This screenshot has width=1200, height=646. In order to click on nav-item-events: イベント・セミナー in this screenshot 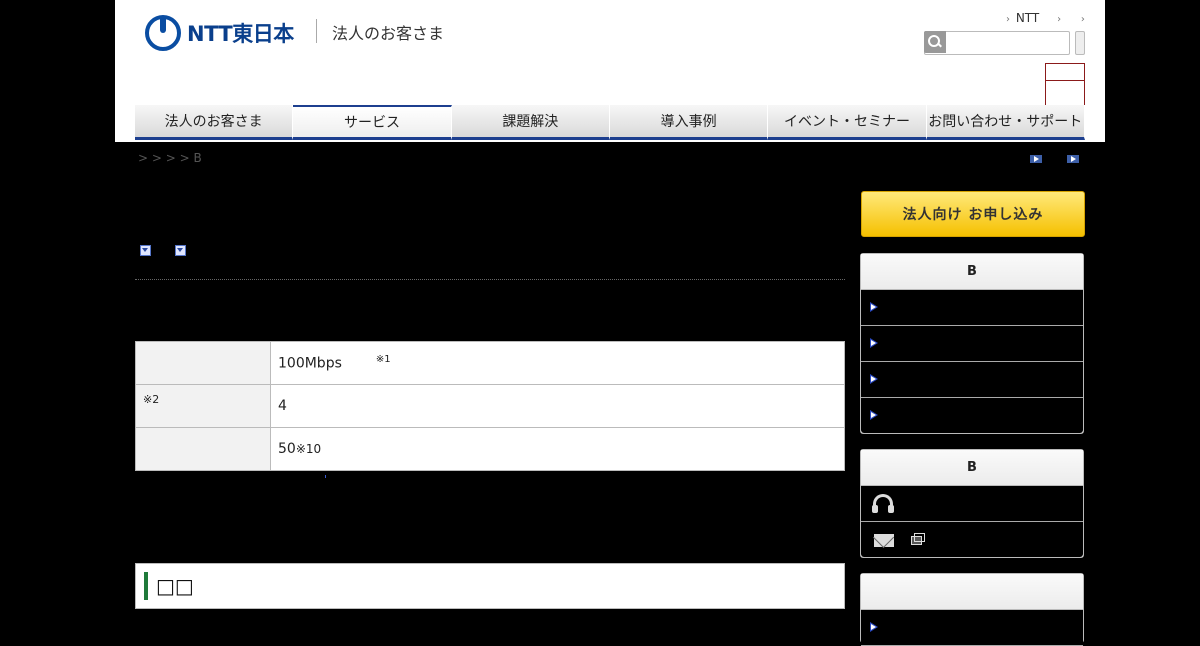, I will do `click(847, 122)`.